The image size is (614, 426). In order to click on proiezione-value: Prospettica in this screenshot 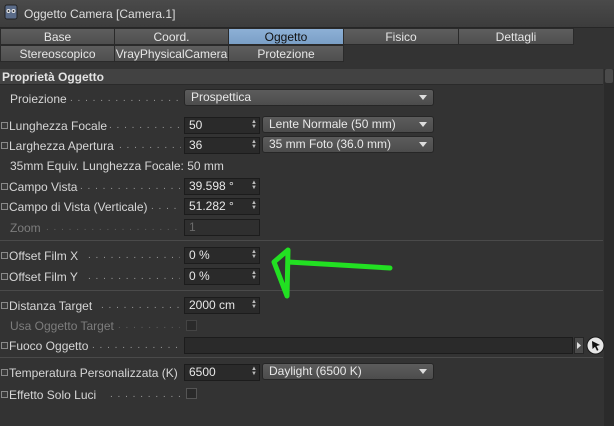, I will do `click(221, 97)`.